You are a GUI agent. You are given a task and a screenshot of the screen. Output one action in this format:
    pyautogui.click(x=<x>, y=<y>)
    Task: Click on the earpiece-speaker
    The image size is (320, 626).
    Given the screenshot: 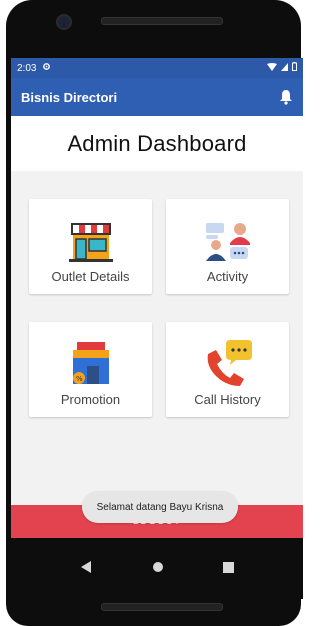 What is the action you would take?
    pyautogui.click(x=162, y=21)
    